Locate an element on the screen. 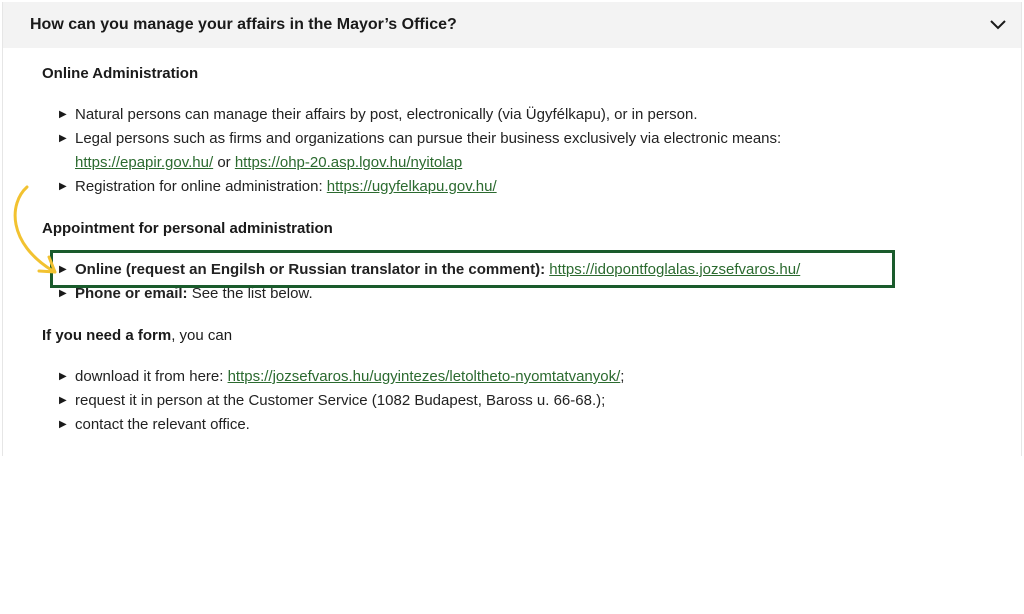 The width and height of the screenshot is (1024, 614). list-item: contact the relevant office. is located at coordinates (459, 425).